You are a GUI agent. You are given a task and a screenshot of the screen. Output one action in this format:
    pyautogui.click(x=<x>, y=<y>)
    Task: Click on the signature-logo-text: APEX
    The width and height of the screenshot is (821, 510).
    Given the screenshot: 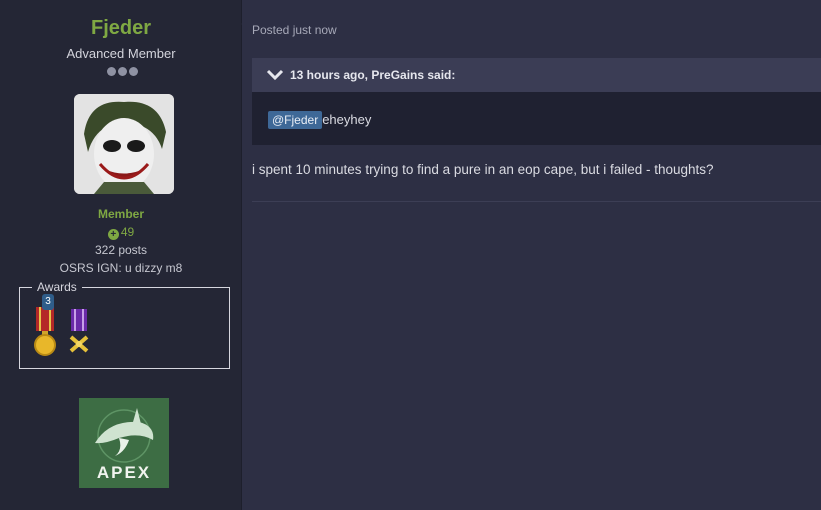 What is the action you would take?
    pyautogui.click(x=124, y=472)
    